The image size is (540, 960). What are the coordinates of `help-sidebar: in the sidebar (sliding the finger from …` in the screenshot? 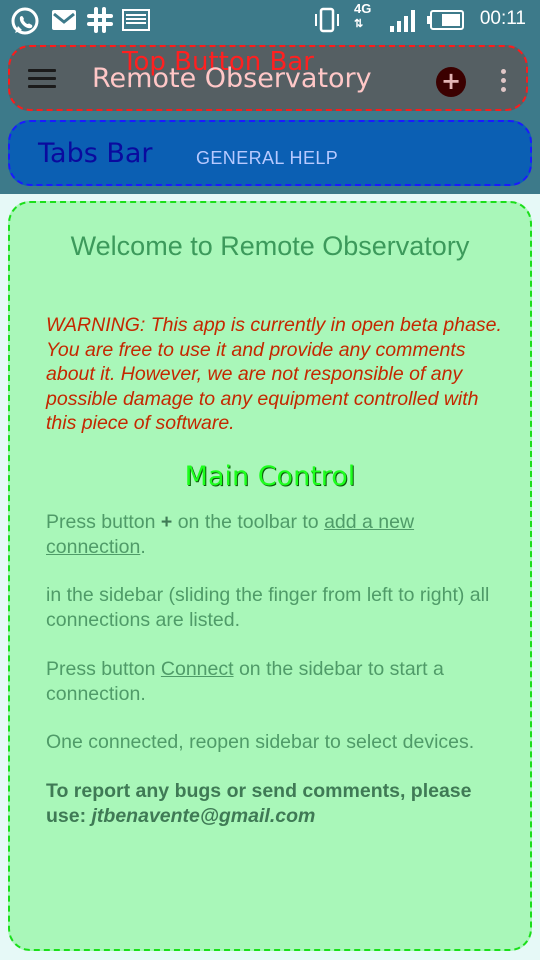 It's located at (268, 607).